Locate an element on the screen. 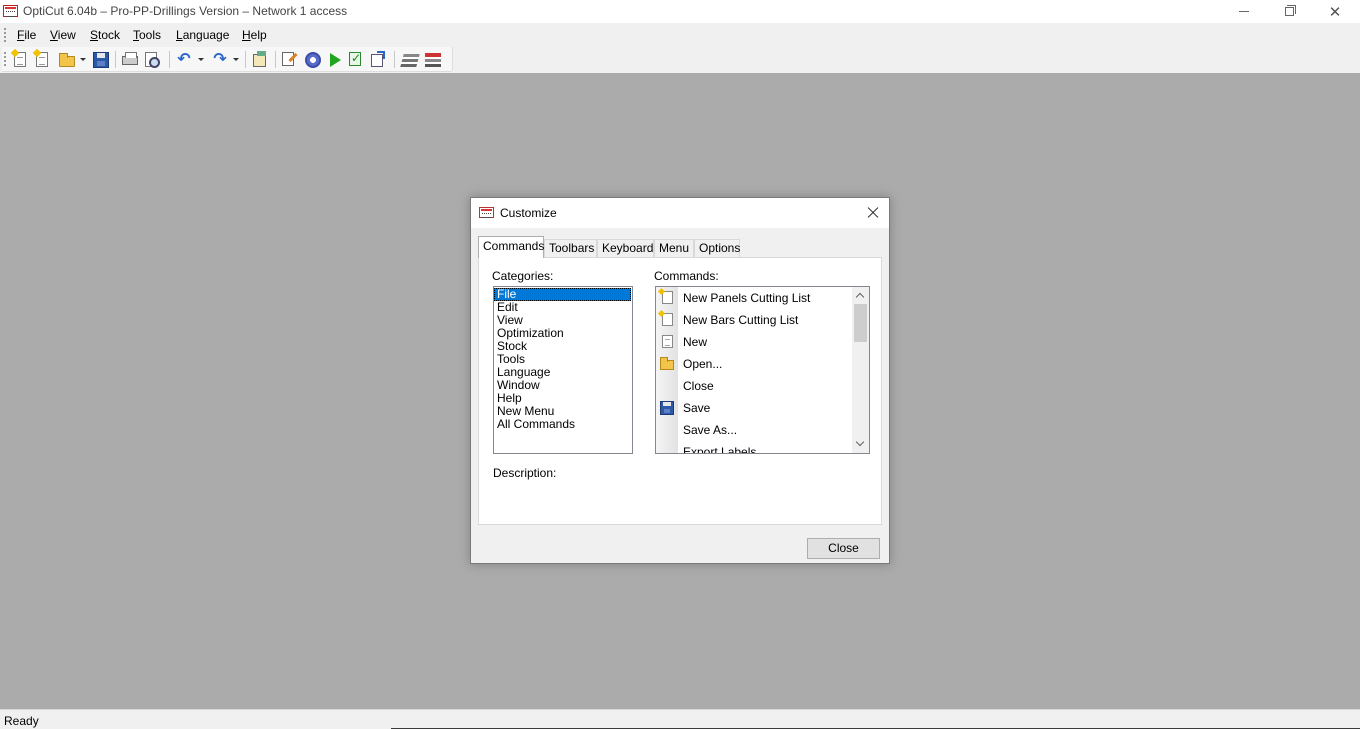  tab-keyboard: Keyboard is located at coordinates (625, 248).